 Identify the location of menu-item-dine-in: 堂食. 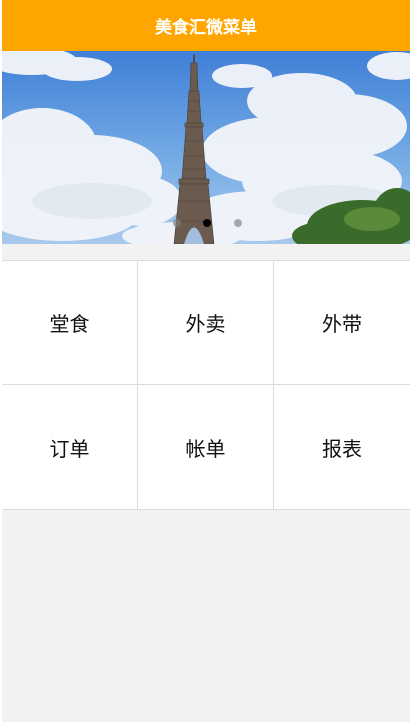
(70, 323).